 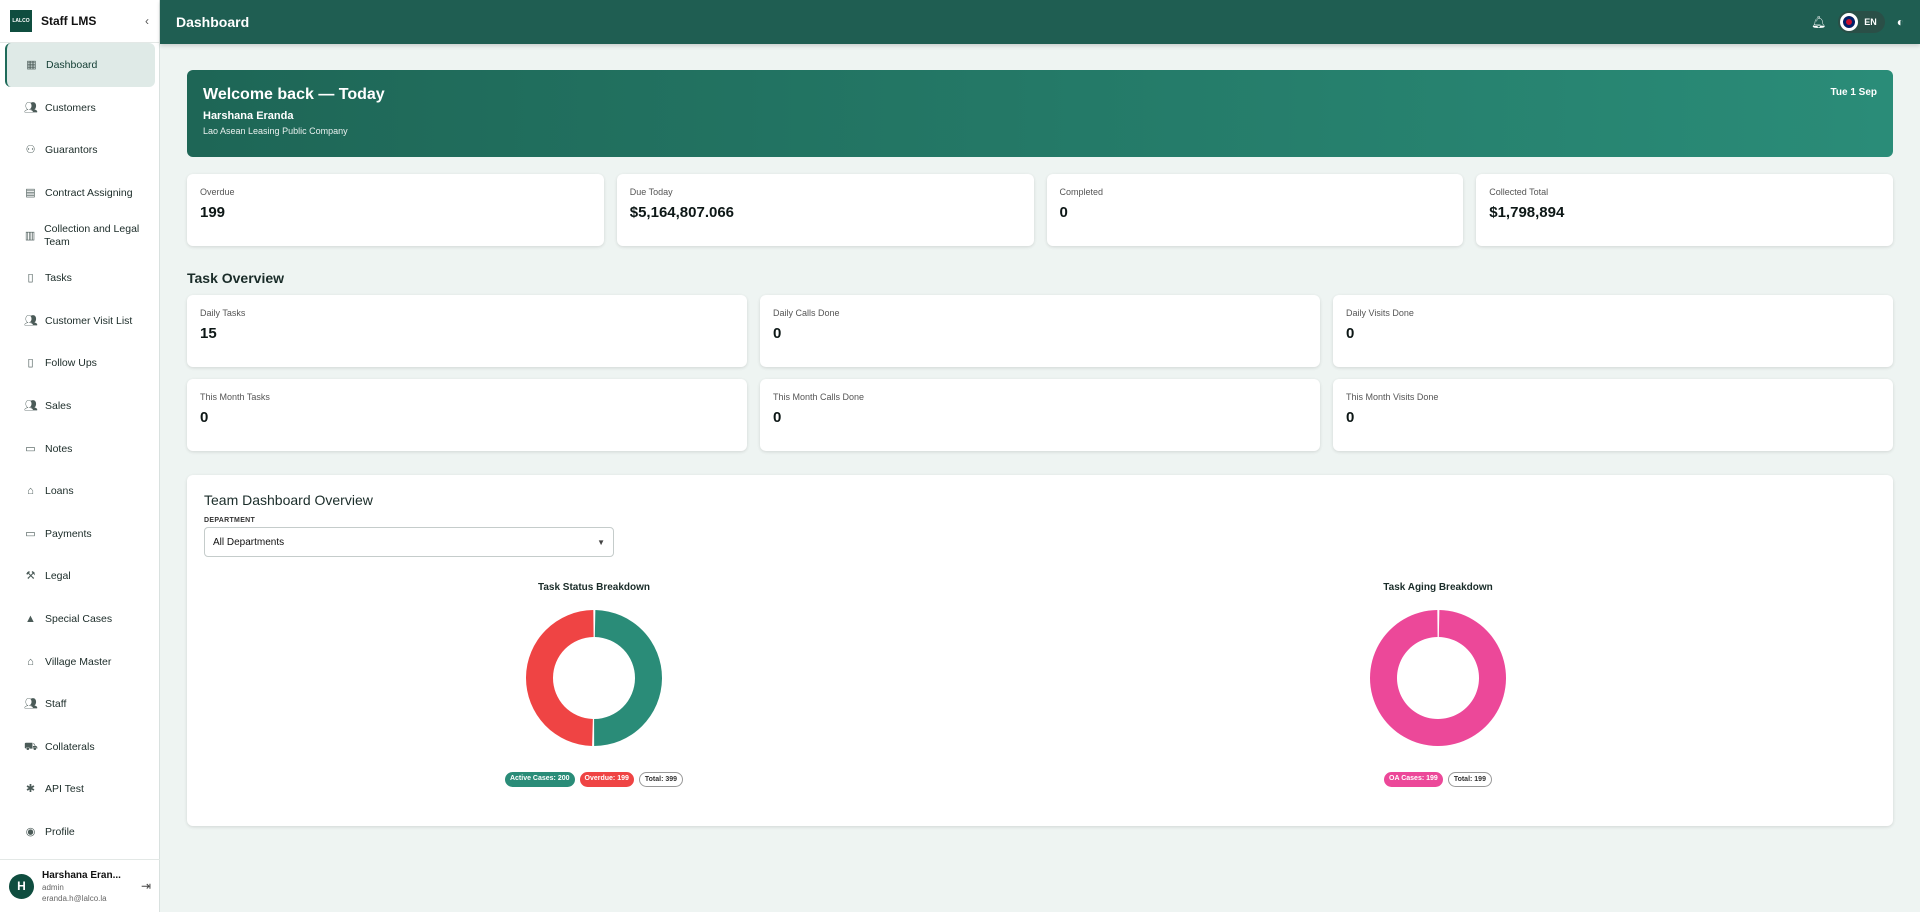 What do you see at coordinates (70, 746) in the screenshot?
I see `sidebar-item-label: Collaterals` at bounding box center [70, 746].